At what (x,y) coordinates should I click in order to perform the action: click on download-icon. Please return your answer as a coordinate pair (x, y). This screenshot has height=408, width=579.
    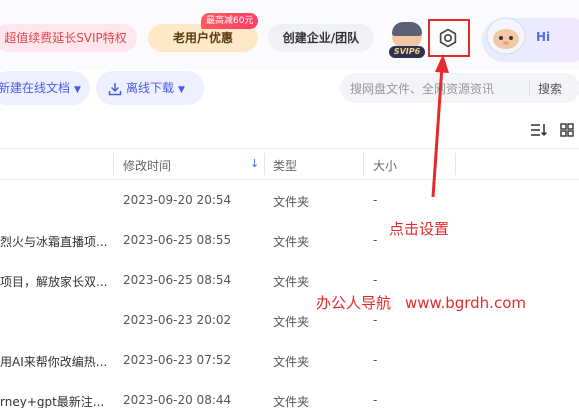
    Looking at the image, I should click on (115, 88).